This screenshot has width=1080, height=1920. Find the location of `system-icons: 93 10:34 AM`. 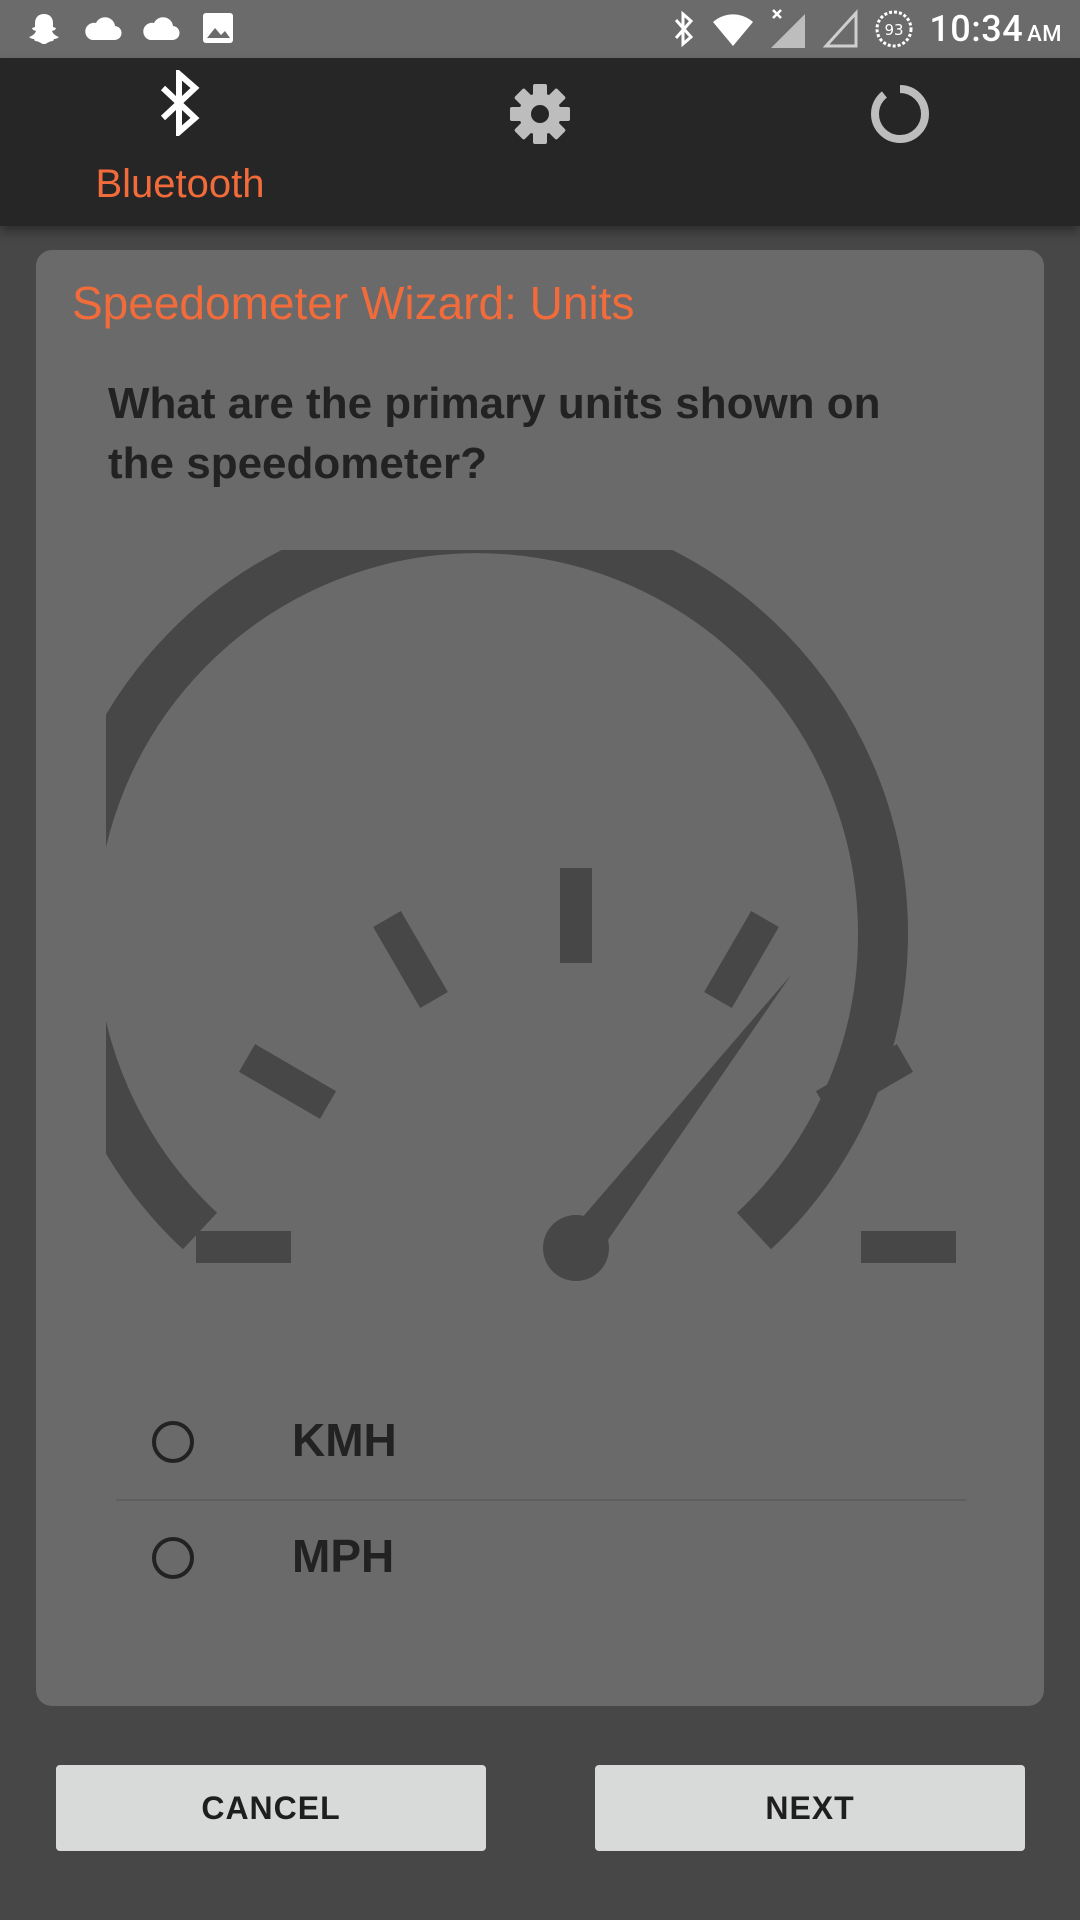

system-icons: 93 10:34 AM is located at coordinates (866, 29).